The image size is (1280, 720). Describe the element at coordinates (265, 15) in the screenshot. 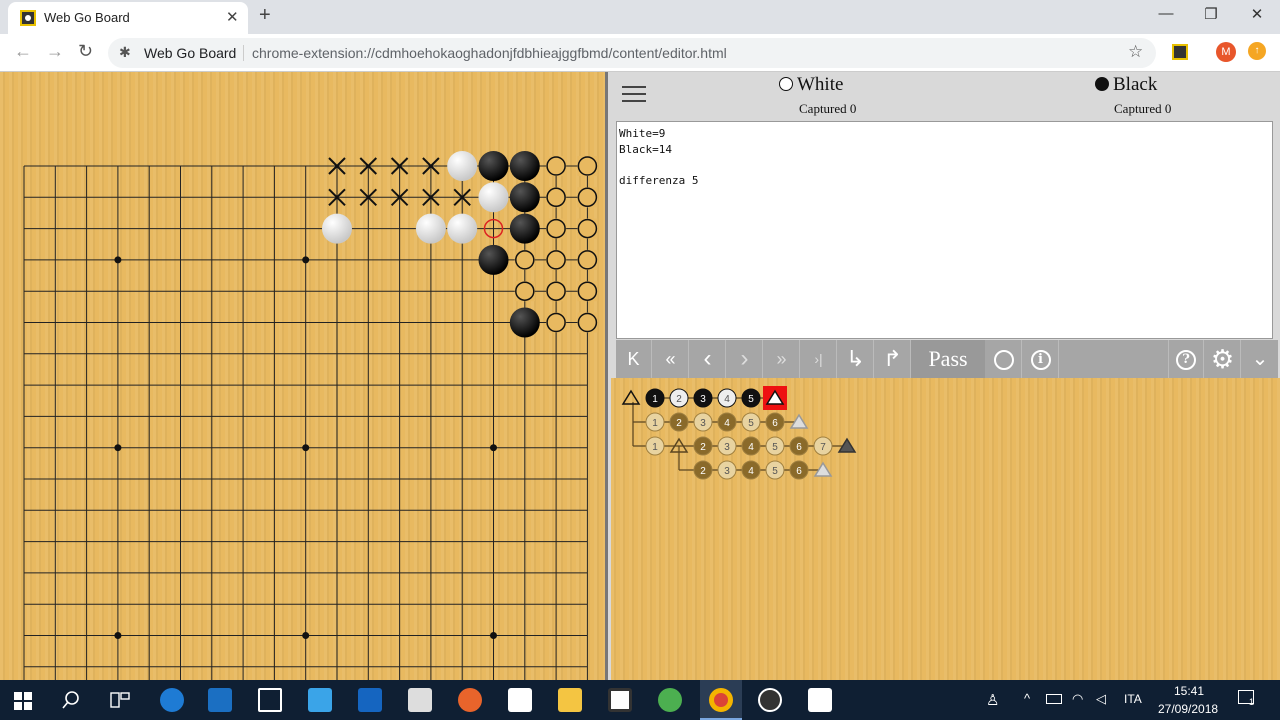

I see `new-tab-button: +` at that location.